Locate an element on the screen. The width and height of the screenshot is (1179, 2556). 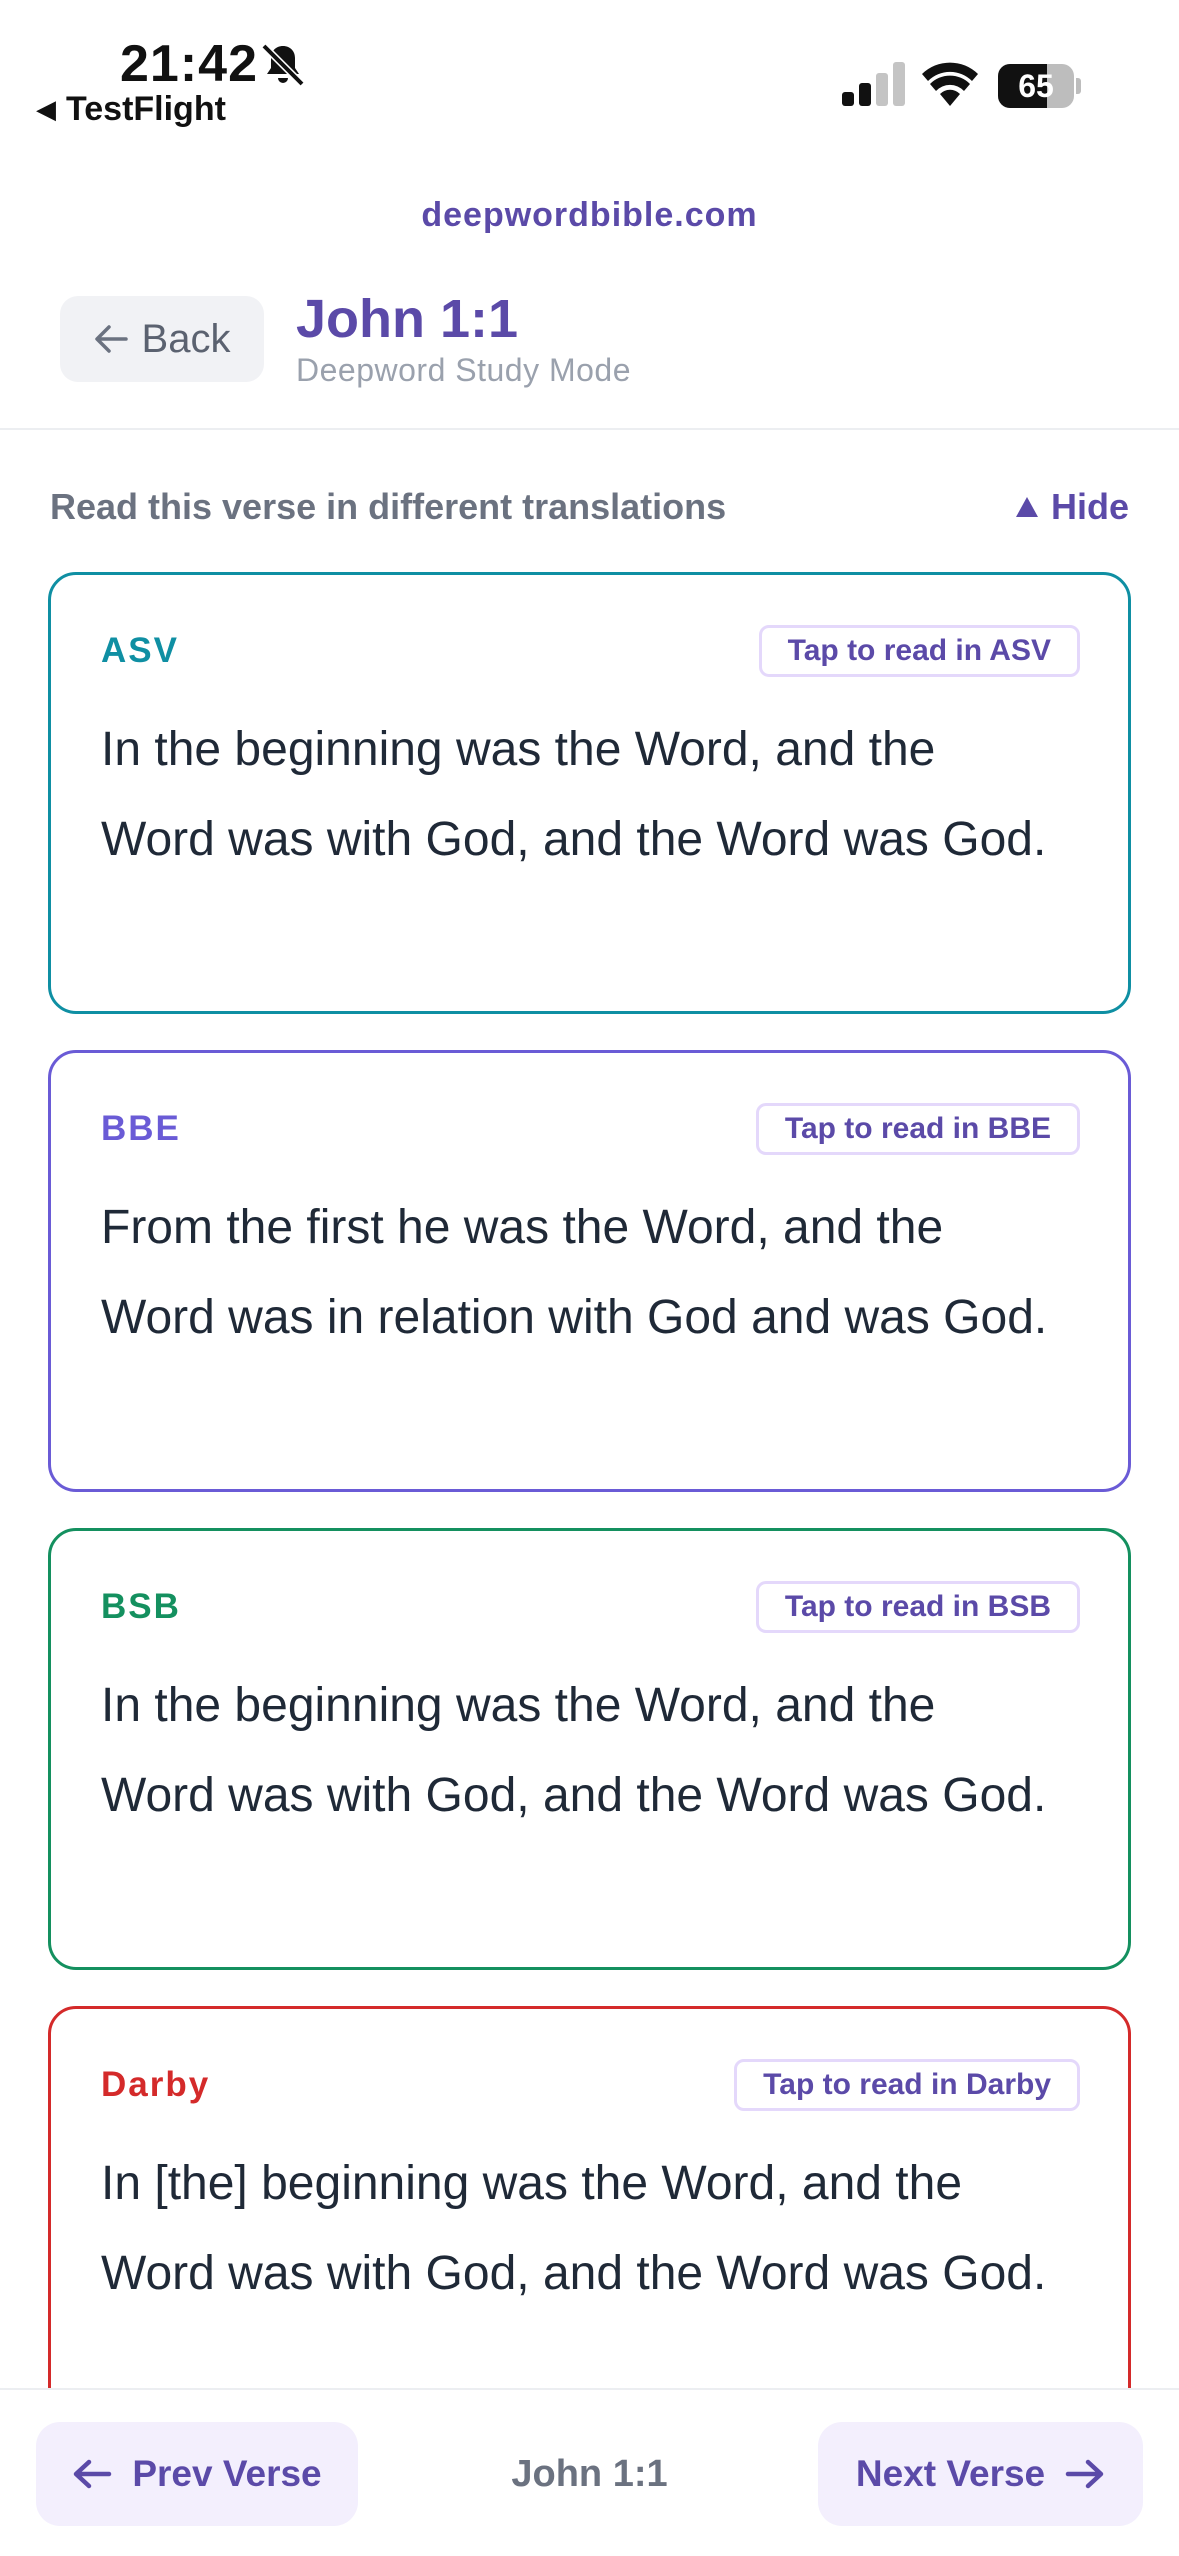
status-bar: 21:42 ◀ TestFlight 65 is located at coordinates (589, 75).